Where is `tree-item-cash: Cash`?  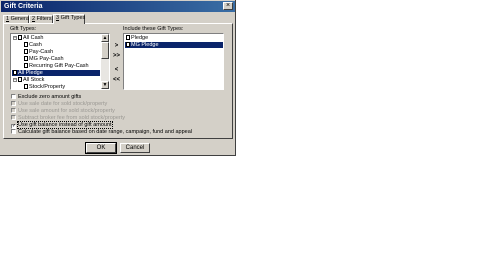 tree-item-cash: Cash is located at coordinates (33, 45).